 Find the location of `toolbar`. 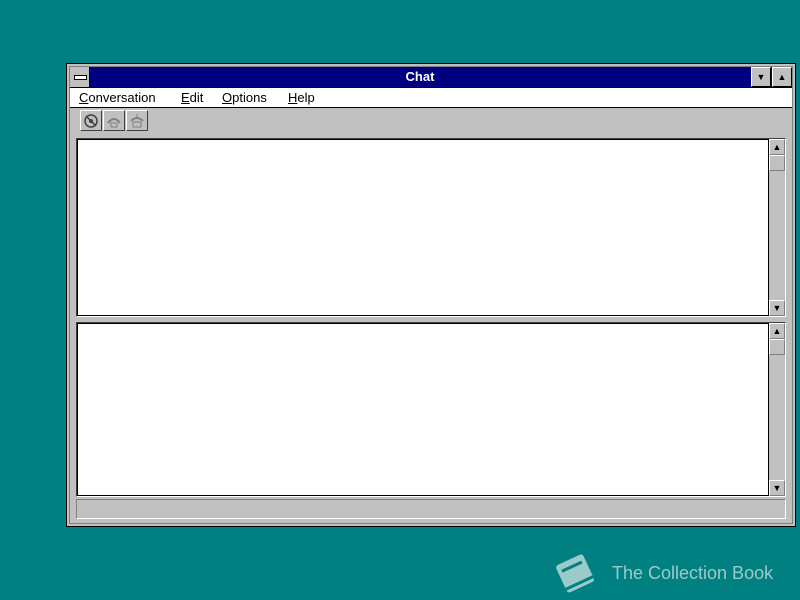

toolbar is located at coordinates (431, 121).